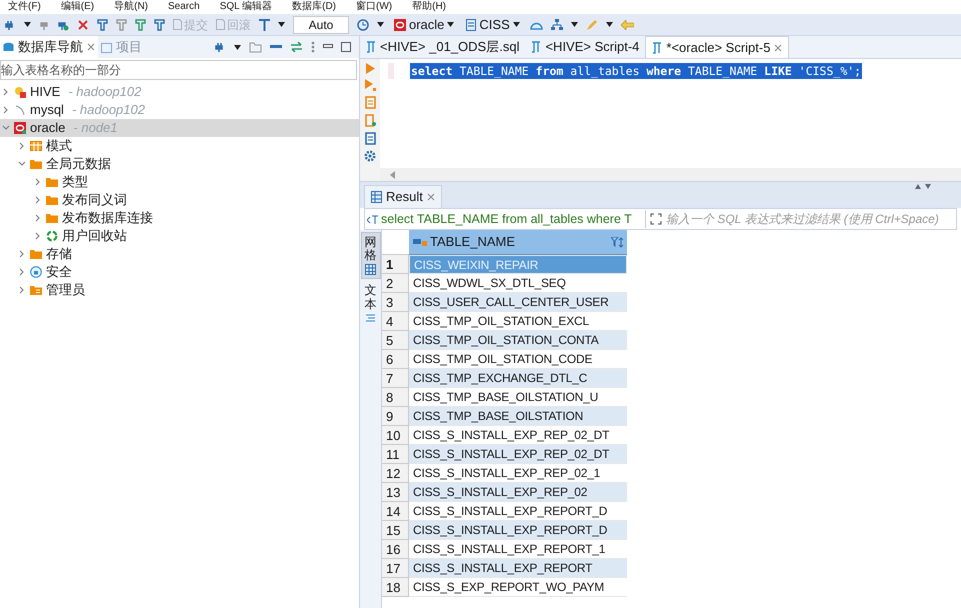 Image resolution: width=961 pixels, height=608 pixels. What do you see at coordinates (179, 182) in the screenshot?
I see `tree-item: 类型` at bounding box center [179, 182].